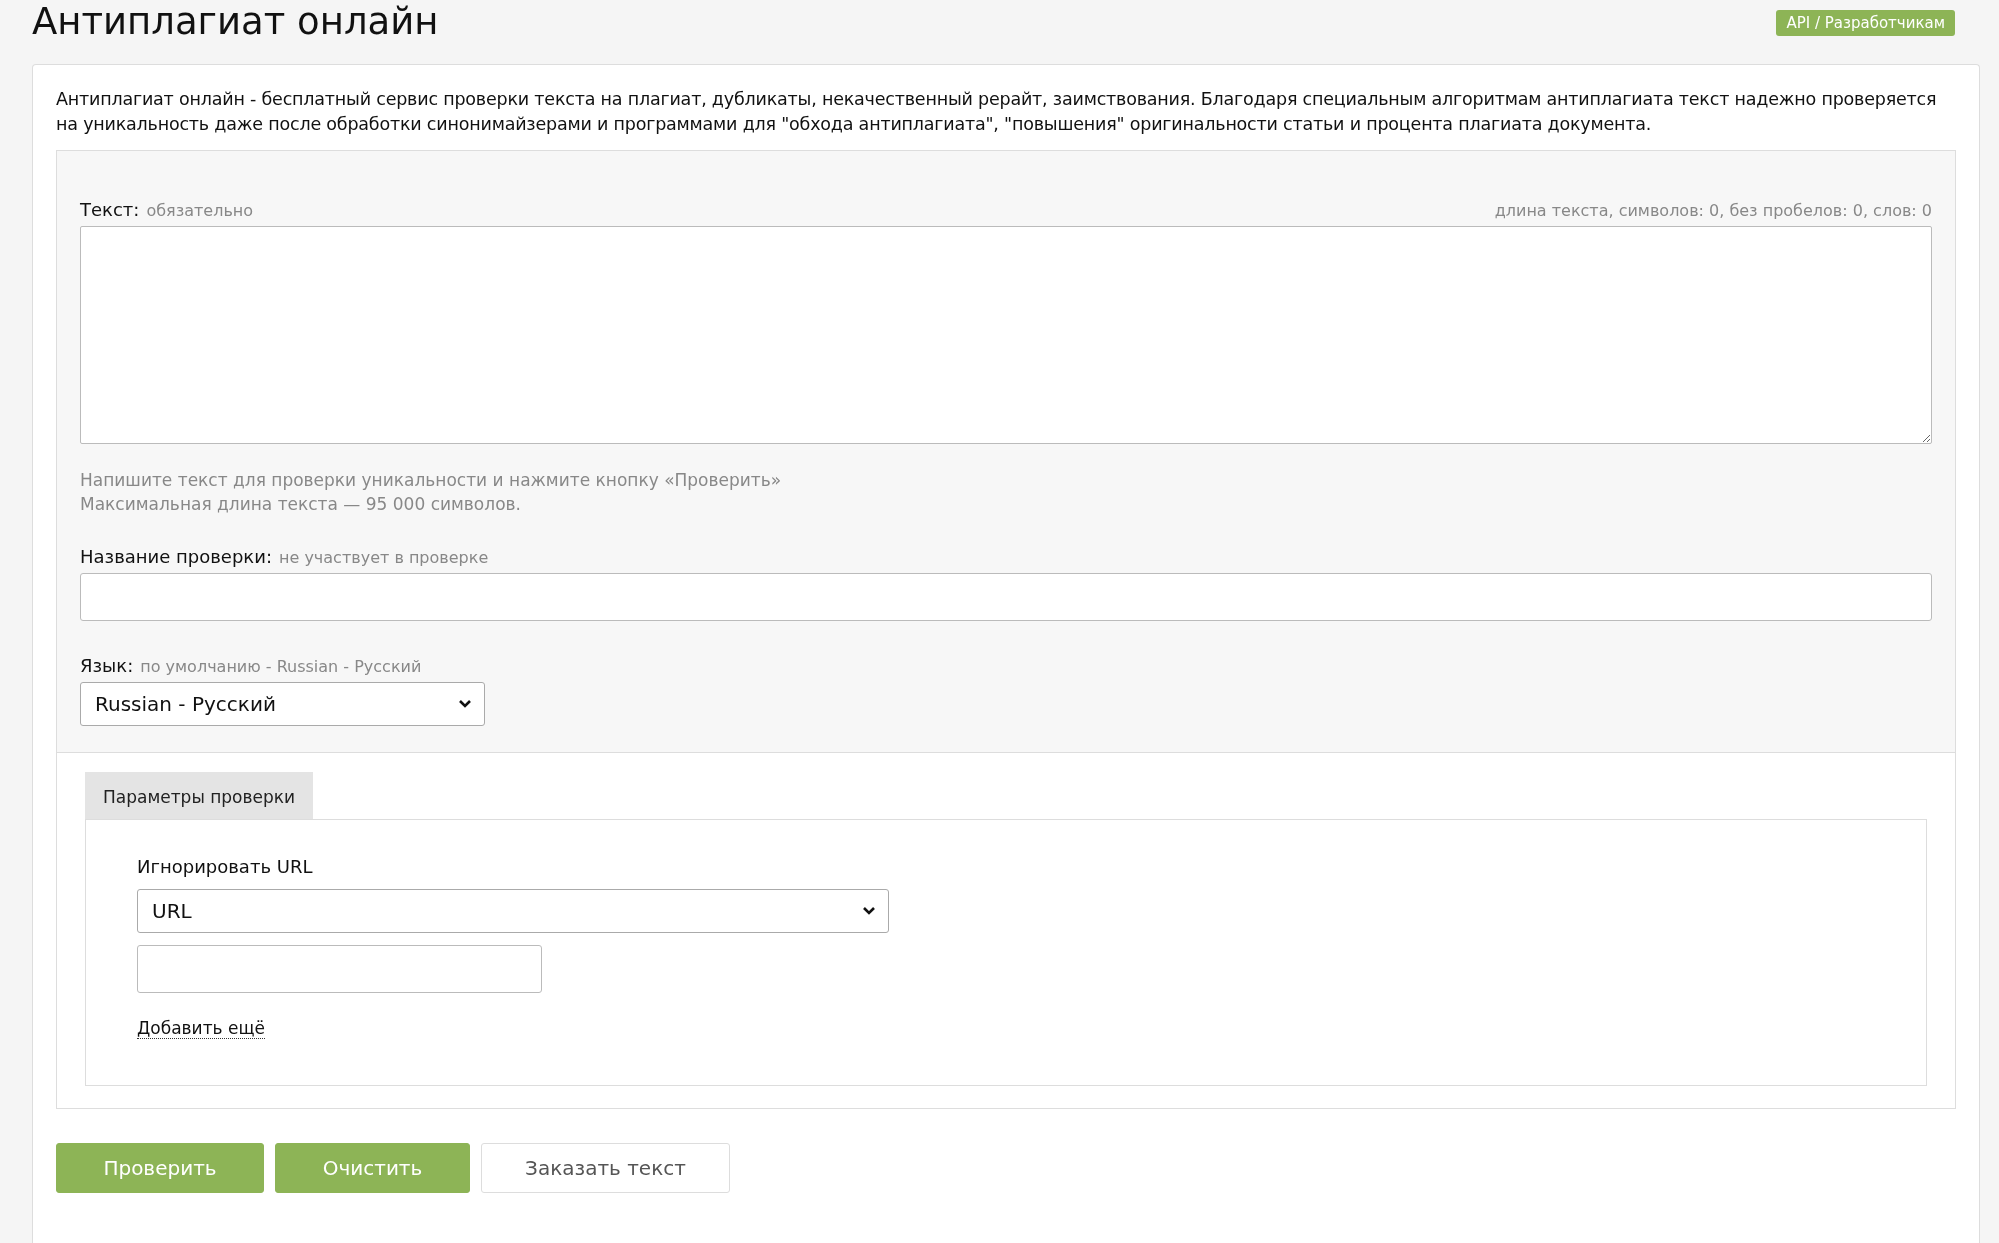 This screenshot has height=1243, width=1999. I want to click on add-more-link: Добавить ещё, so click(201, 1028).